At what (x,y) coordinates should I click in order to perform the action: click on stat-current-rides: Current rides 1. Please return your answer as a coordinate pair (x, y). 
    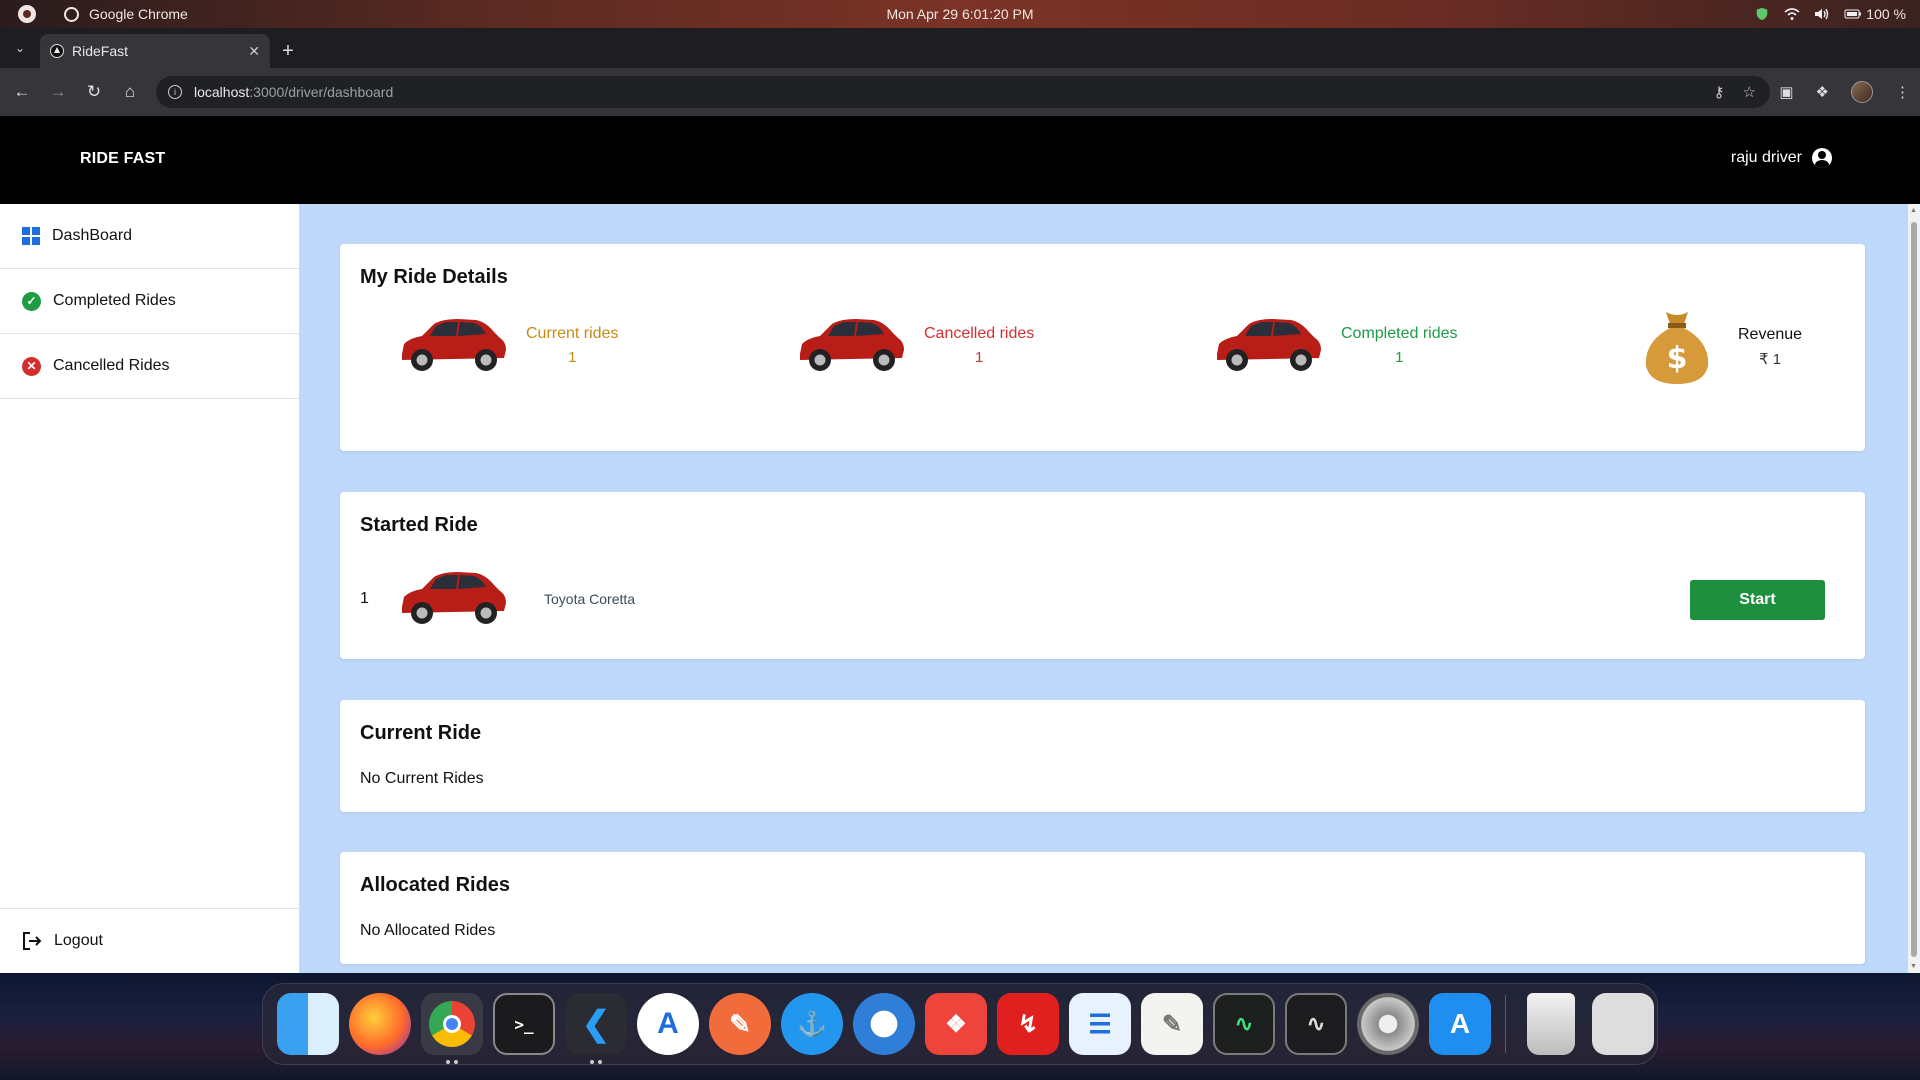
    Looking at the image, I should click on (507, 345).